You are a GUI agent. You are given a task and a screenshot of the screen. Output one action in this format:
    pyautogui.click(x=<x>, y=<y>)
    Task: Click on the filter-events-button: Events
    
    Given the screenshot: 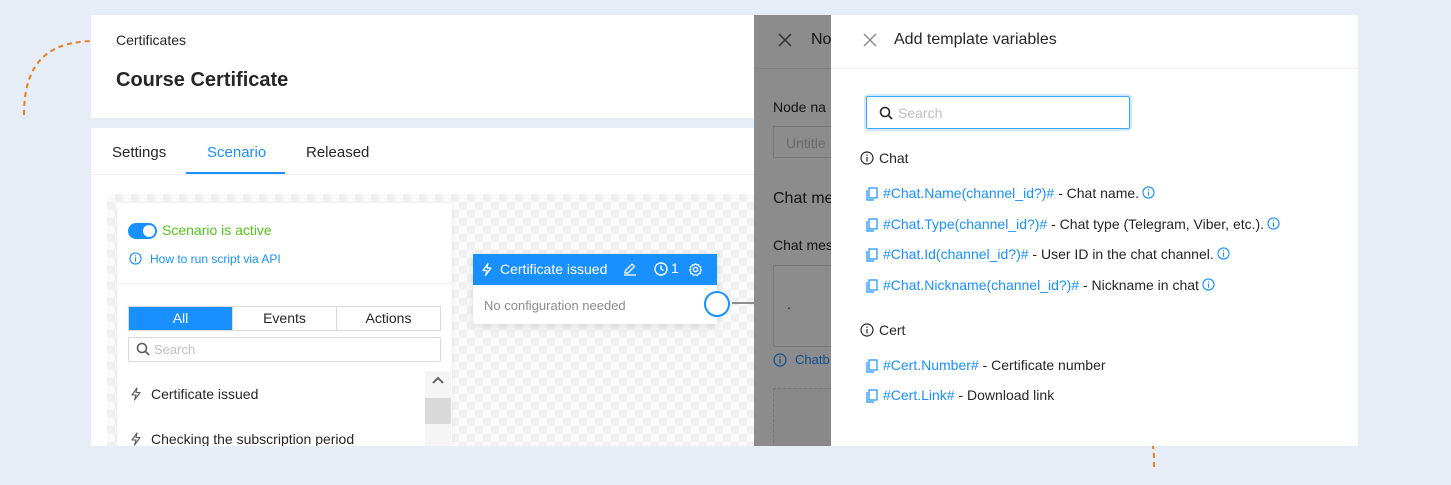 What is the action you would take?
    pyautogui.click(x=285, y=318)
    